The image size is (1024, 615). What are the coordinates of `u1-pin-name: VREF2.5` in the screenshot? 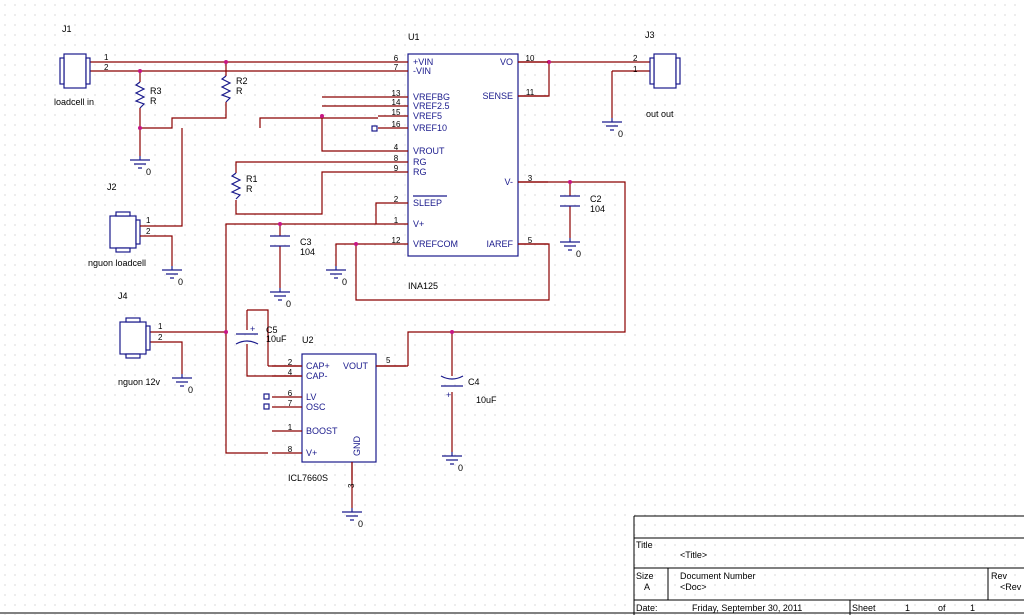 It's located at (431, 106).